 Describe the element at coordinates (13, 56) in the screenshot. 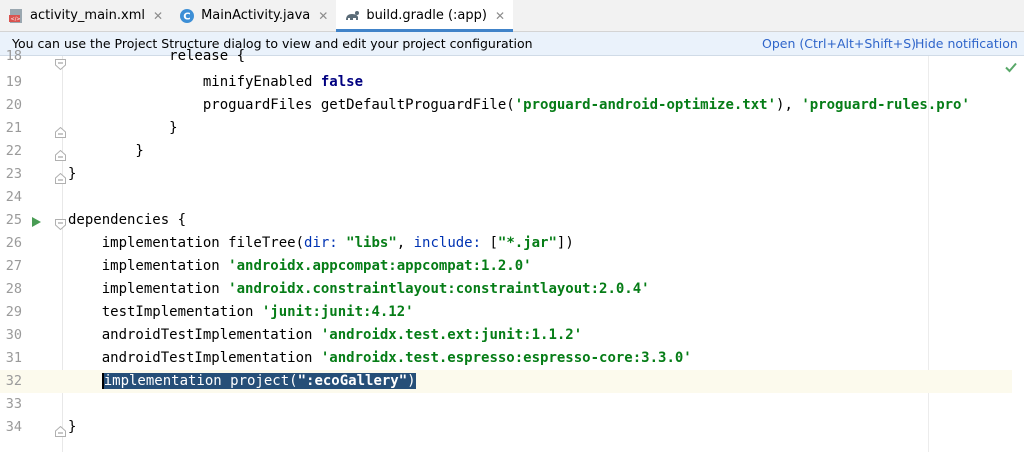

I see `line-number: 18` at that location.